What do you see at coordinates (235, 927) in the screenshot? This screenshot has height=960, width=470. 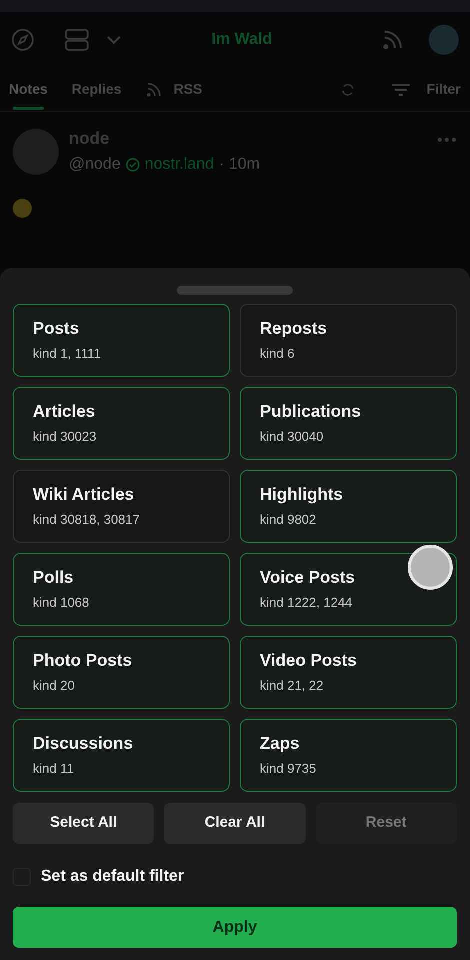 I see `apply-button: Apply` at bounding box center [235, 927].